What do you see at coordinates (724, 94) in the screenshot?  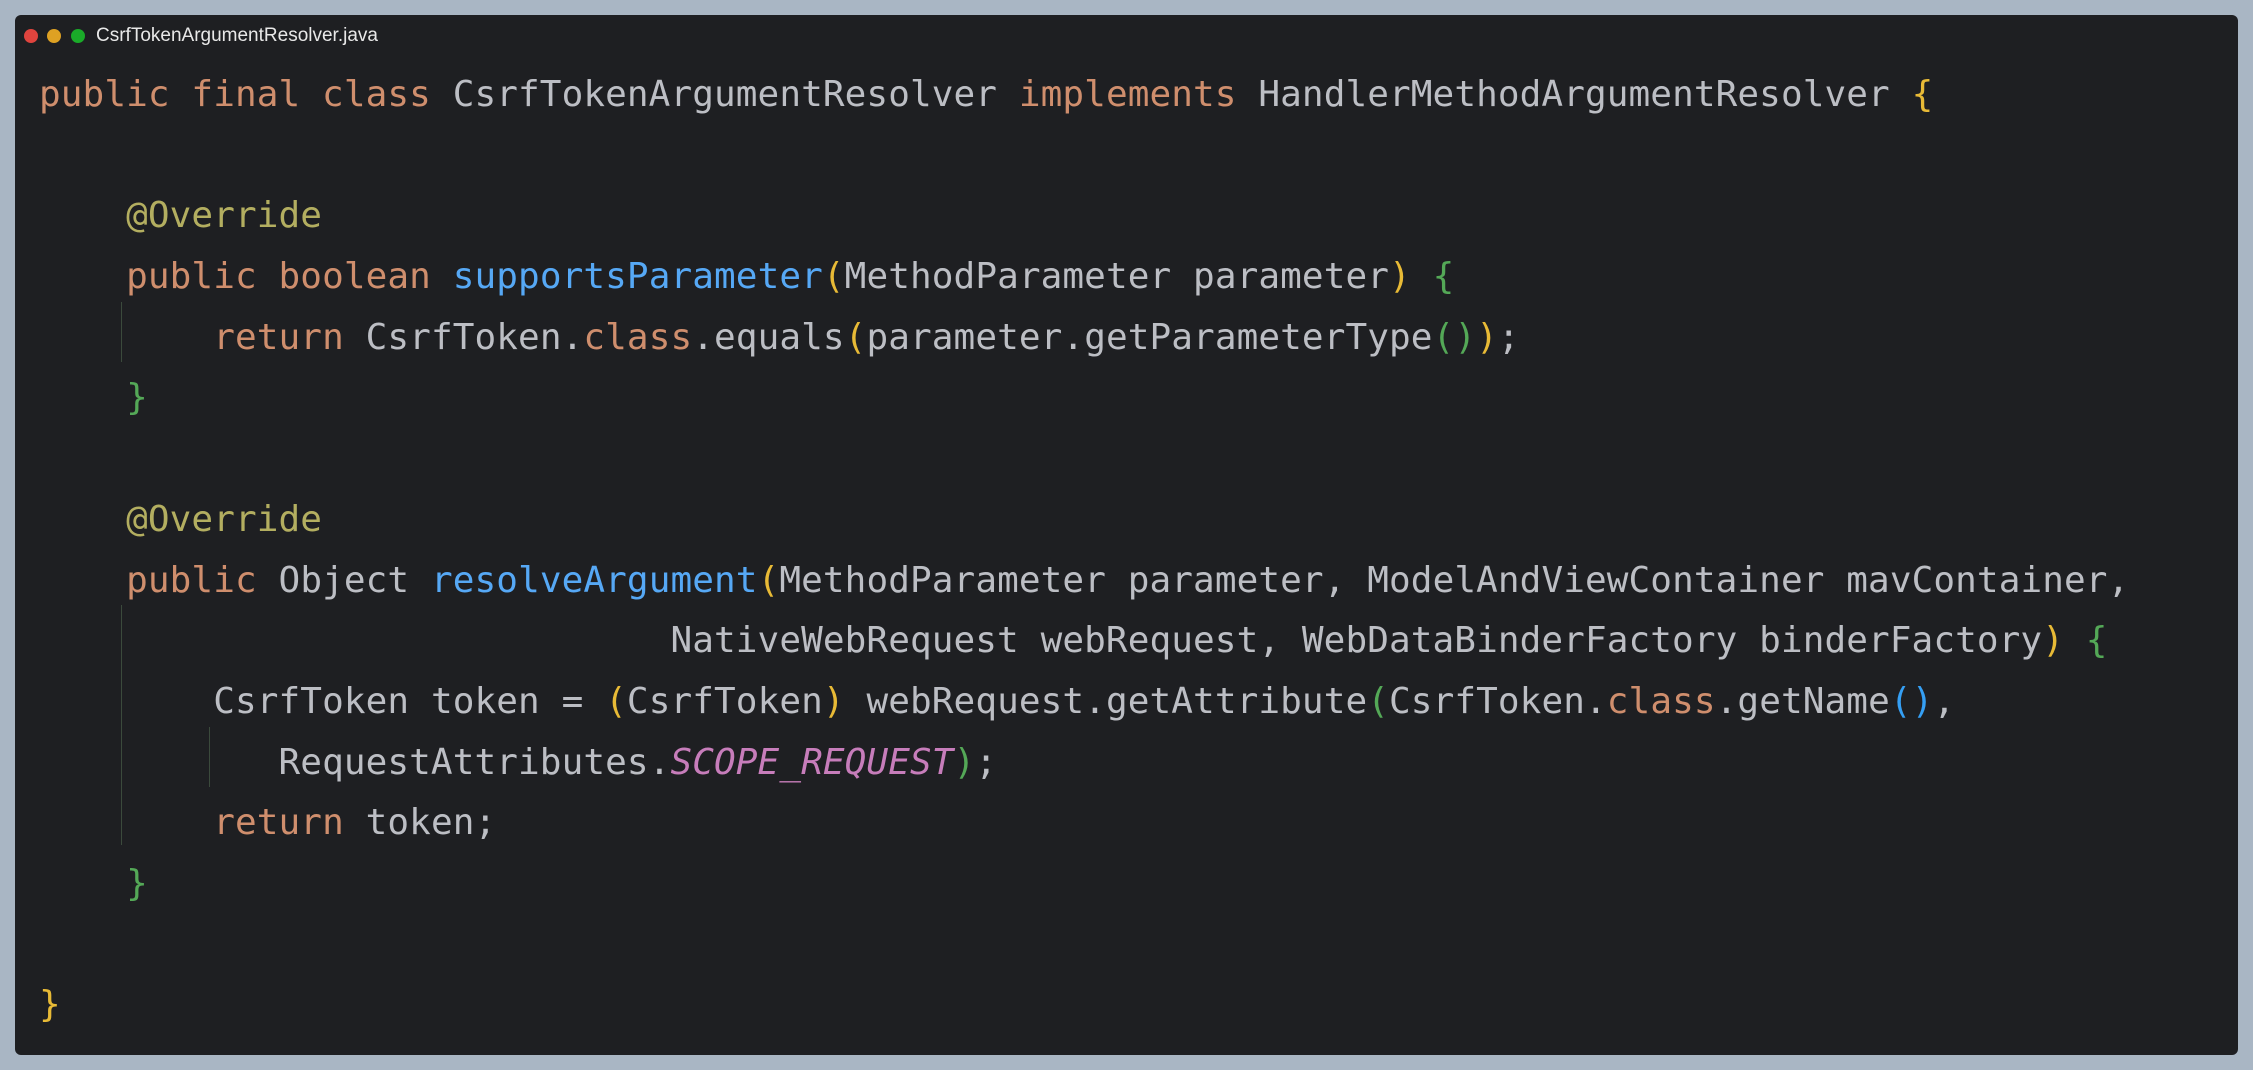 I see `class-name: CsrfTokenArgumentResolver` at bounding box center [724, 94].